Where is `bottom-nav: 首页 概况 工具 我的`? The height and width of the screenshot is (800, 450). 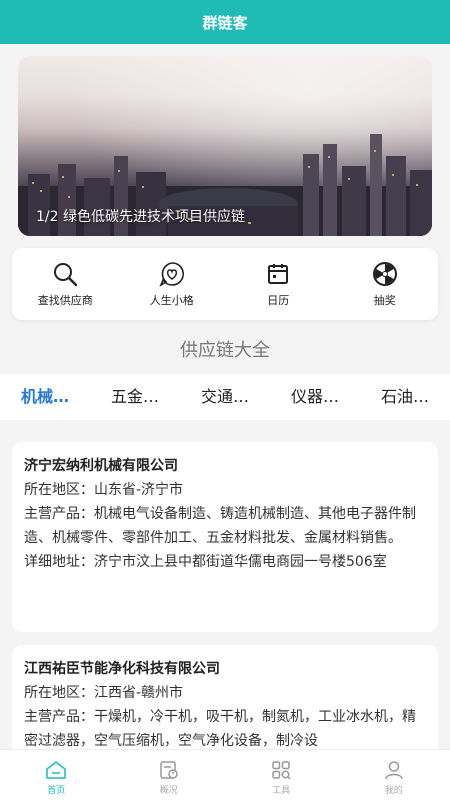
bottom-nav: 首页 概况 工具 我的 is located at coordinates (225, 774).